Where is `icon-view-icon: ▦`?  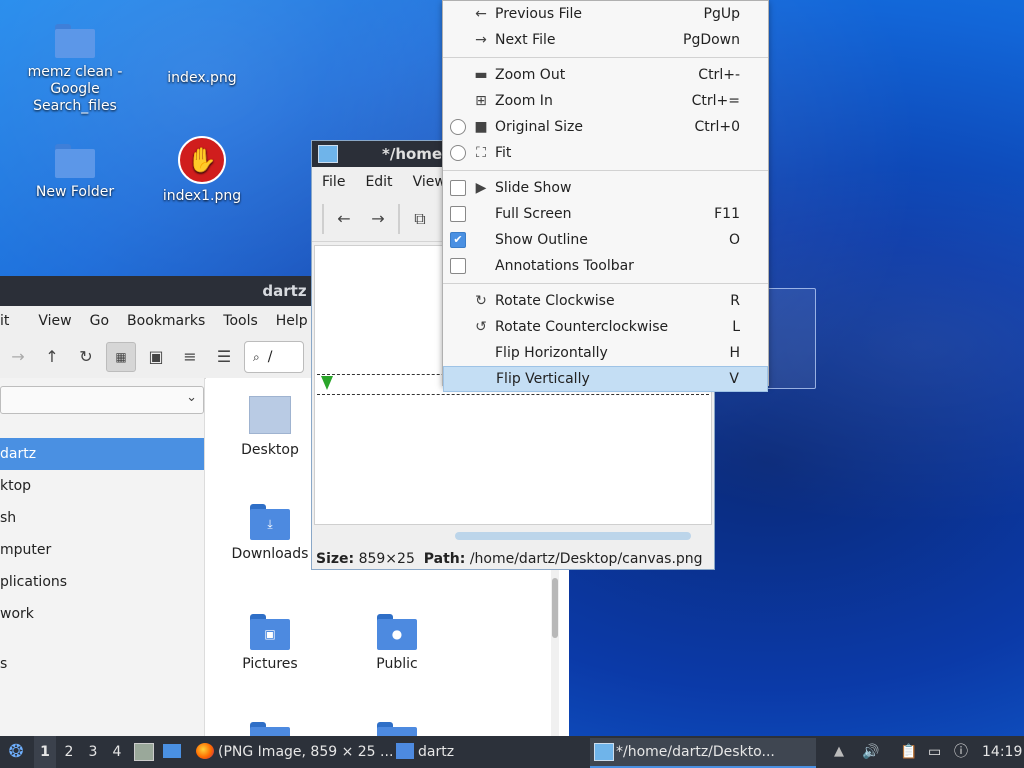 icon-view-icon: ▦ is located at coordinates (121, 357).